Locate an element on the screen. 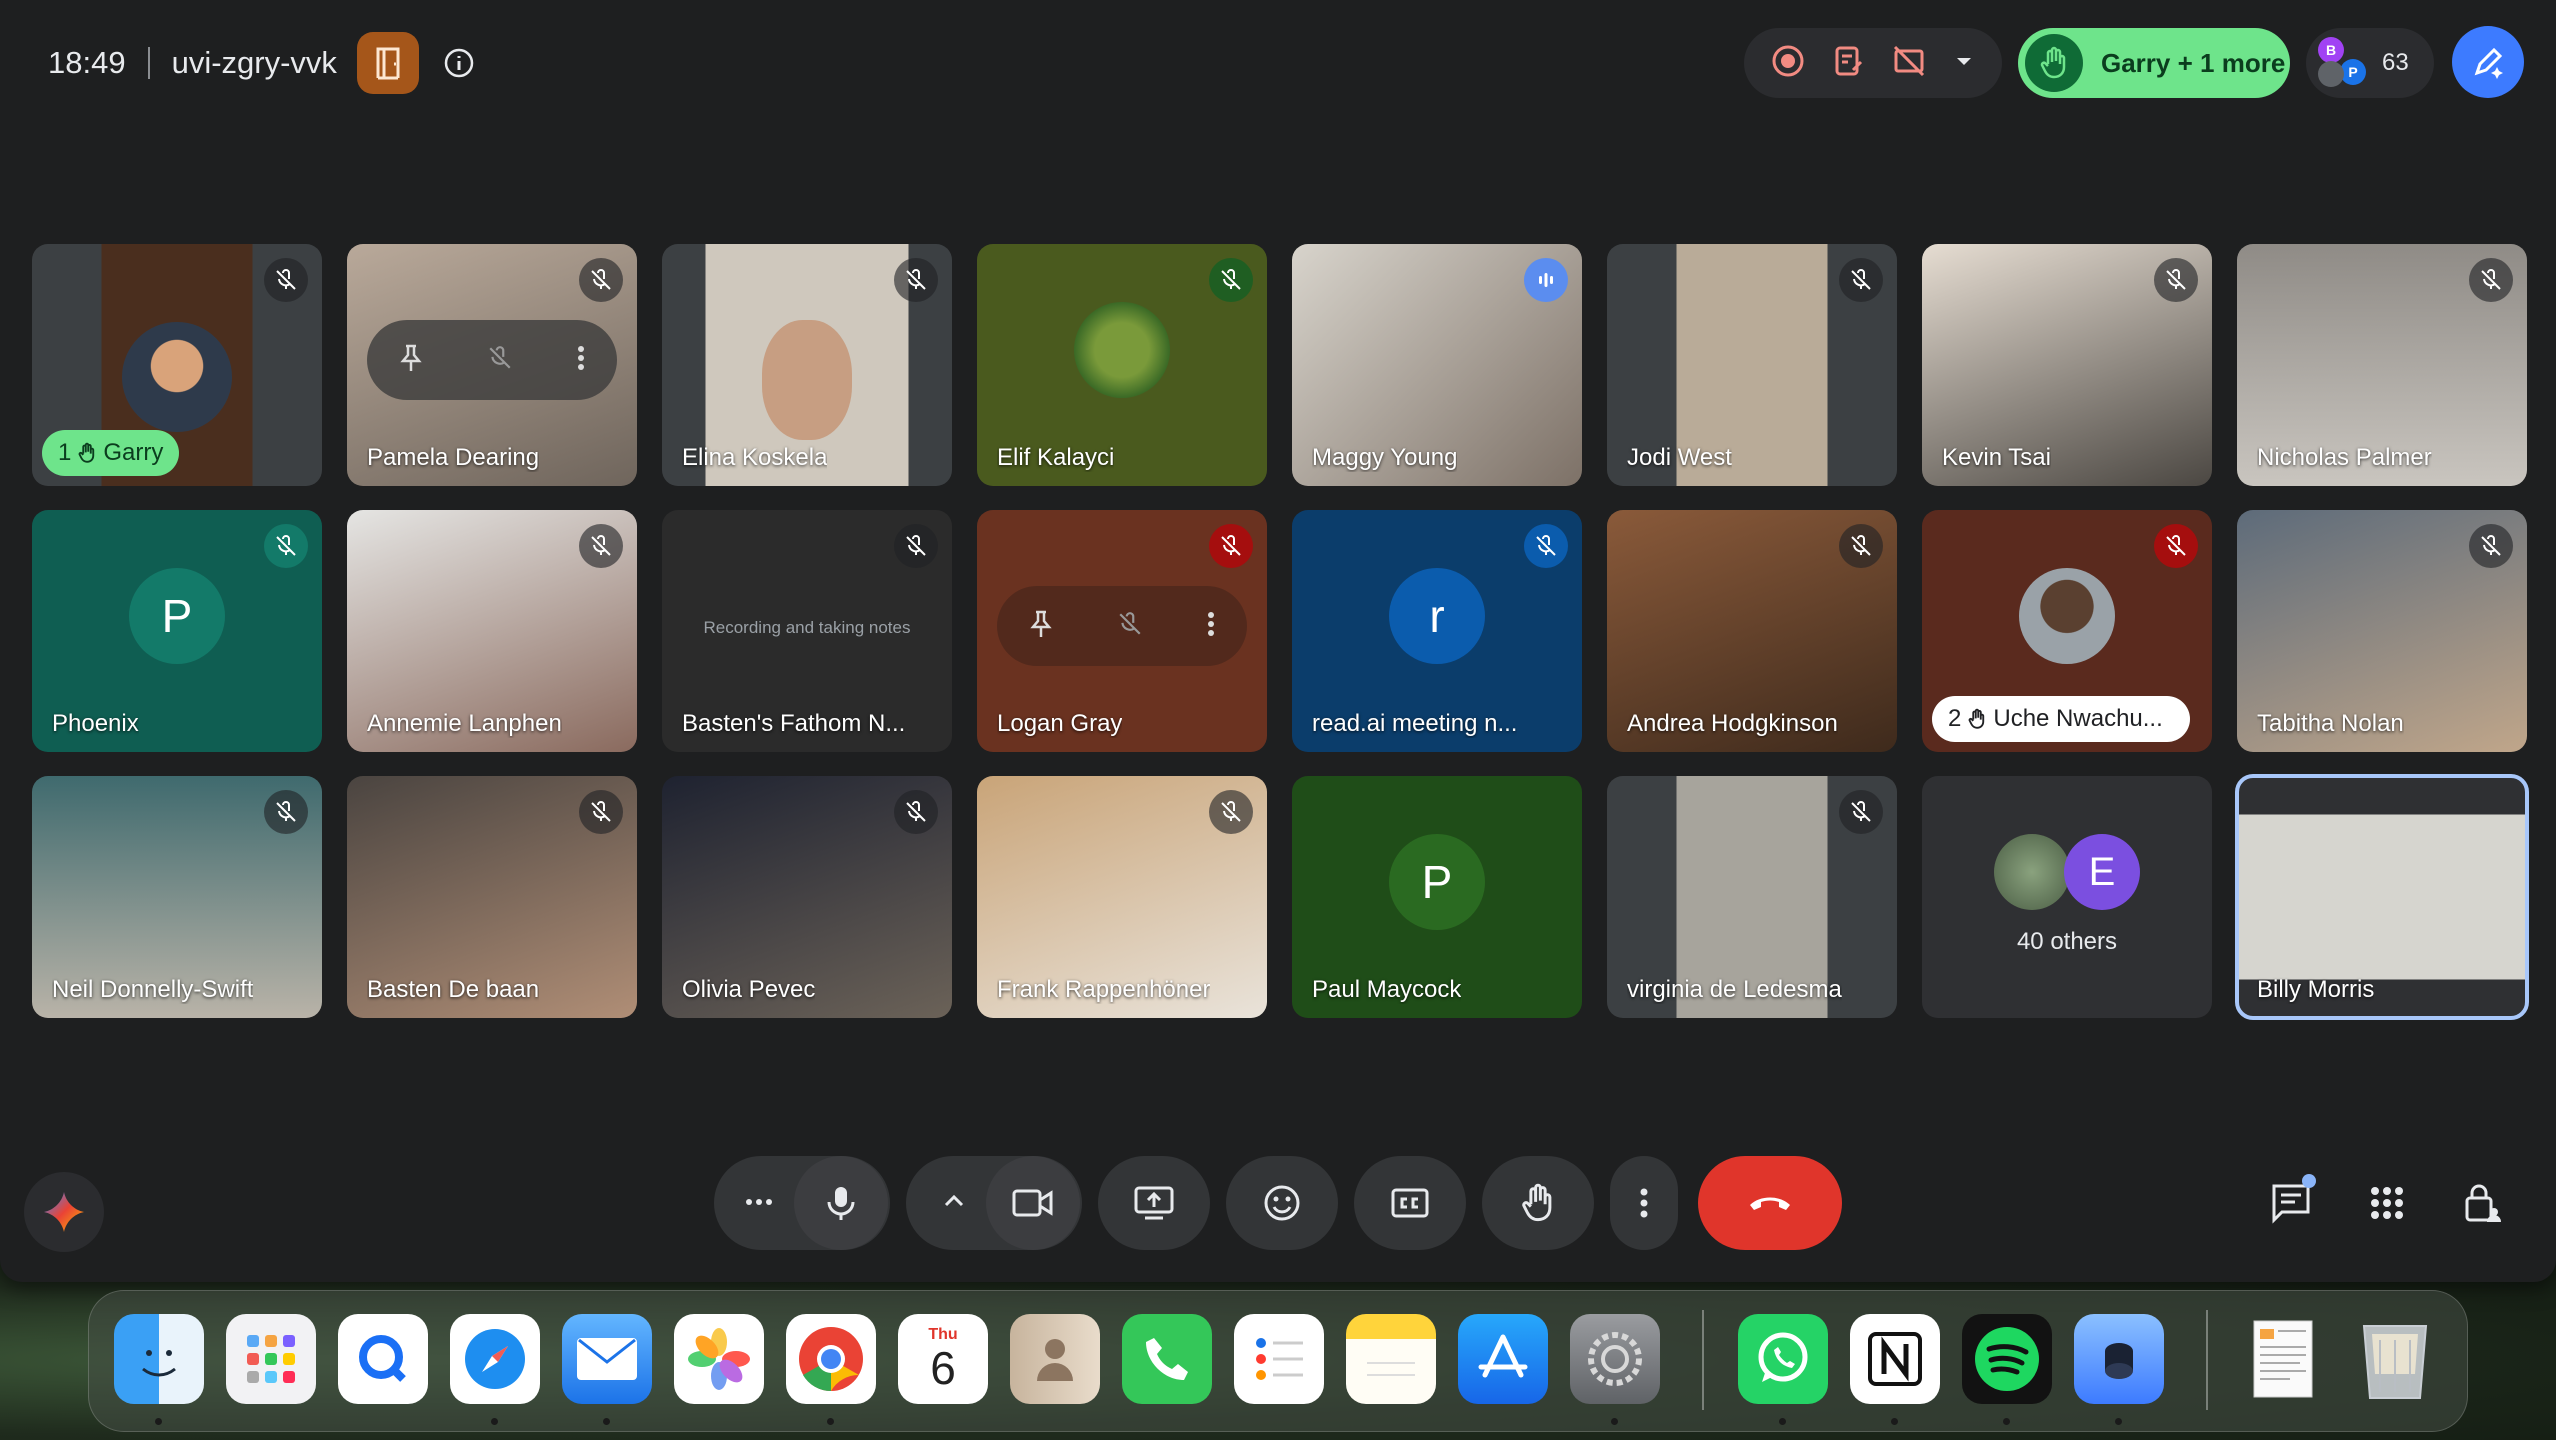 The image size is (2556, 1440). emoji-icon is located at coordinates (1282, 1203).